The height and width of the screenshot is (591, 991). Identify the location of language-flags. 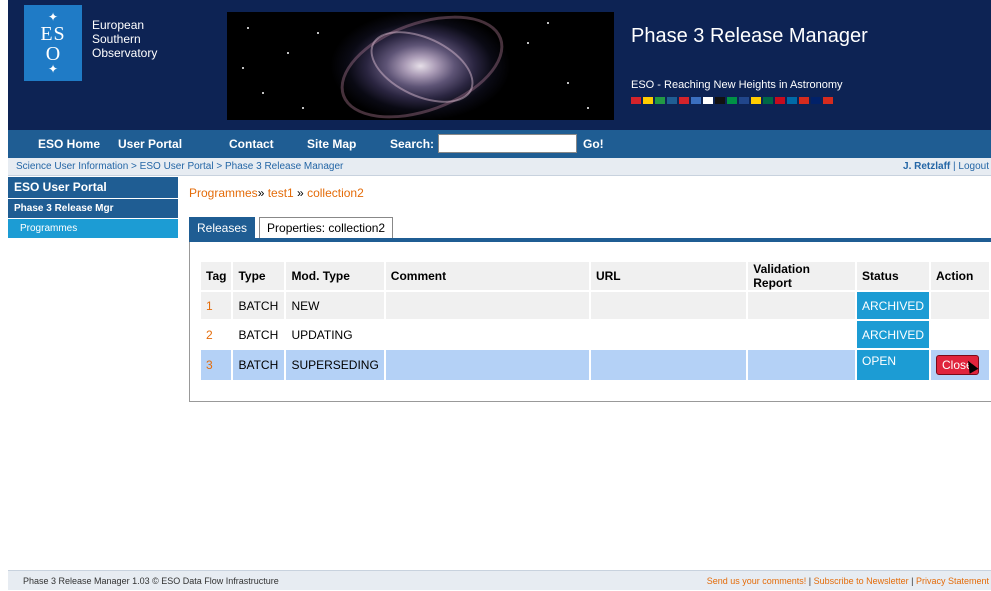
(732, 100).